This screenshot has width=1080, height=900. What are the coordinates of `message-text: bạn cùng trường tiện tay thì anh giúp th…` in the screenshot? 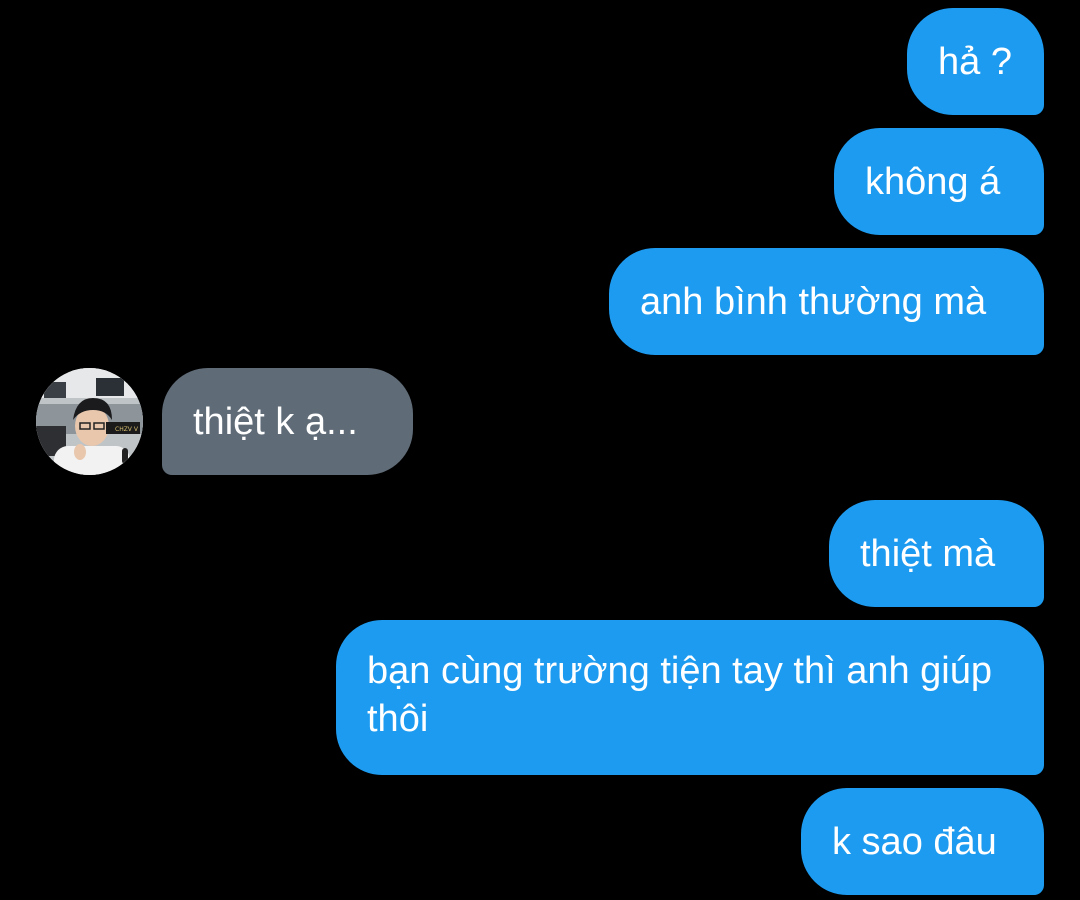 It's located at (679, 695).